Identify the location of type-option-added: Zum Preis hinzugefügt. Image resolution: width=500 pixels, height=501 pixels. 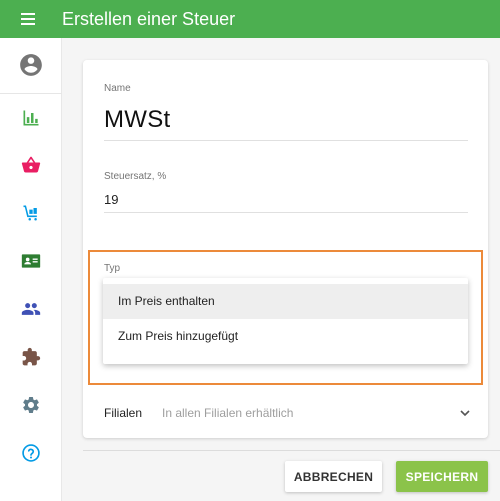
(285, 336).